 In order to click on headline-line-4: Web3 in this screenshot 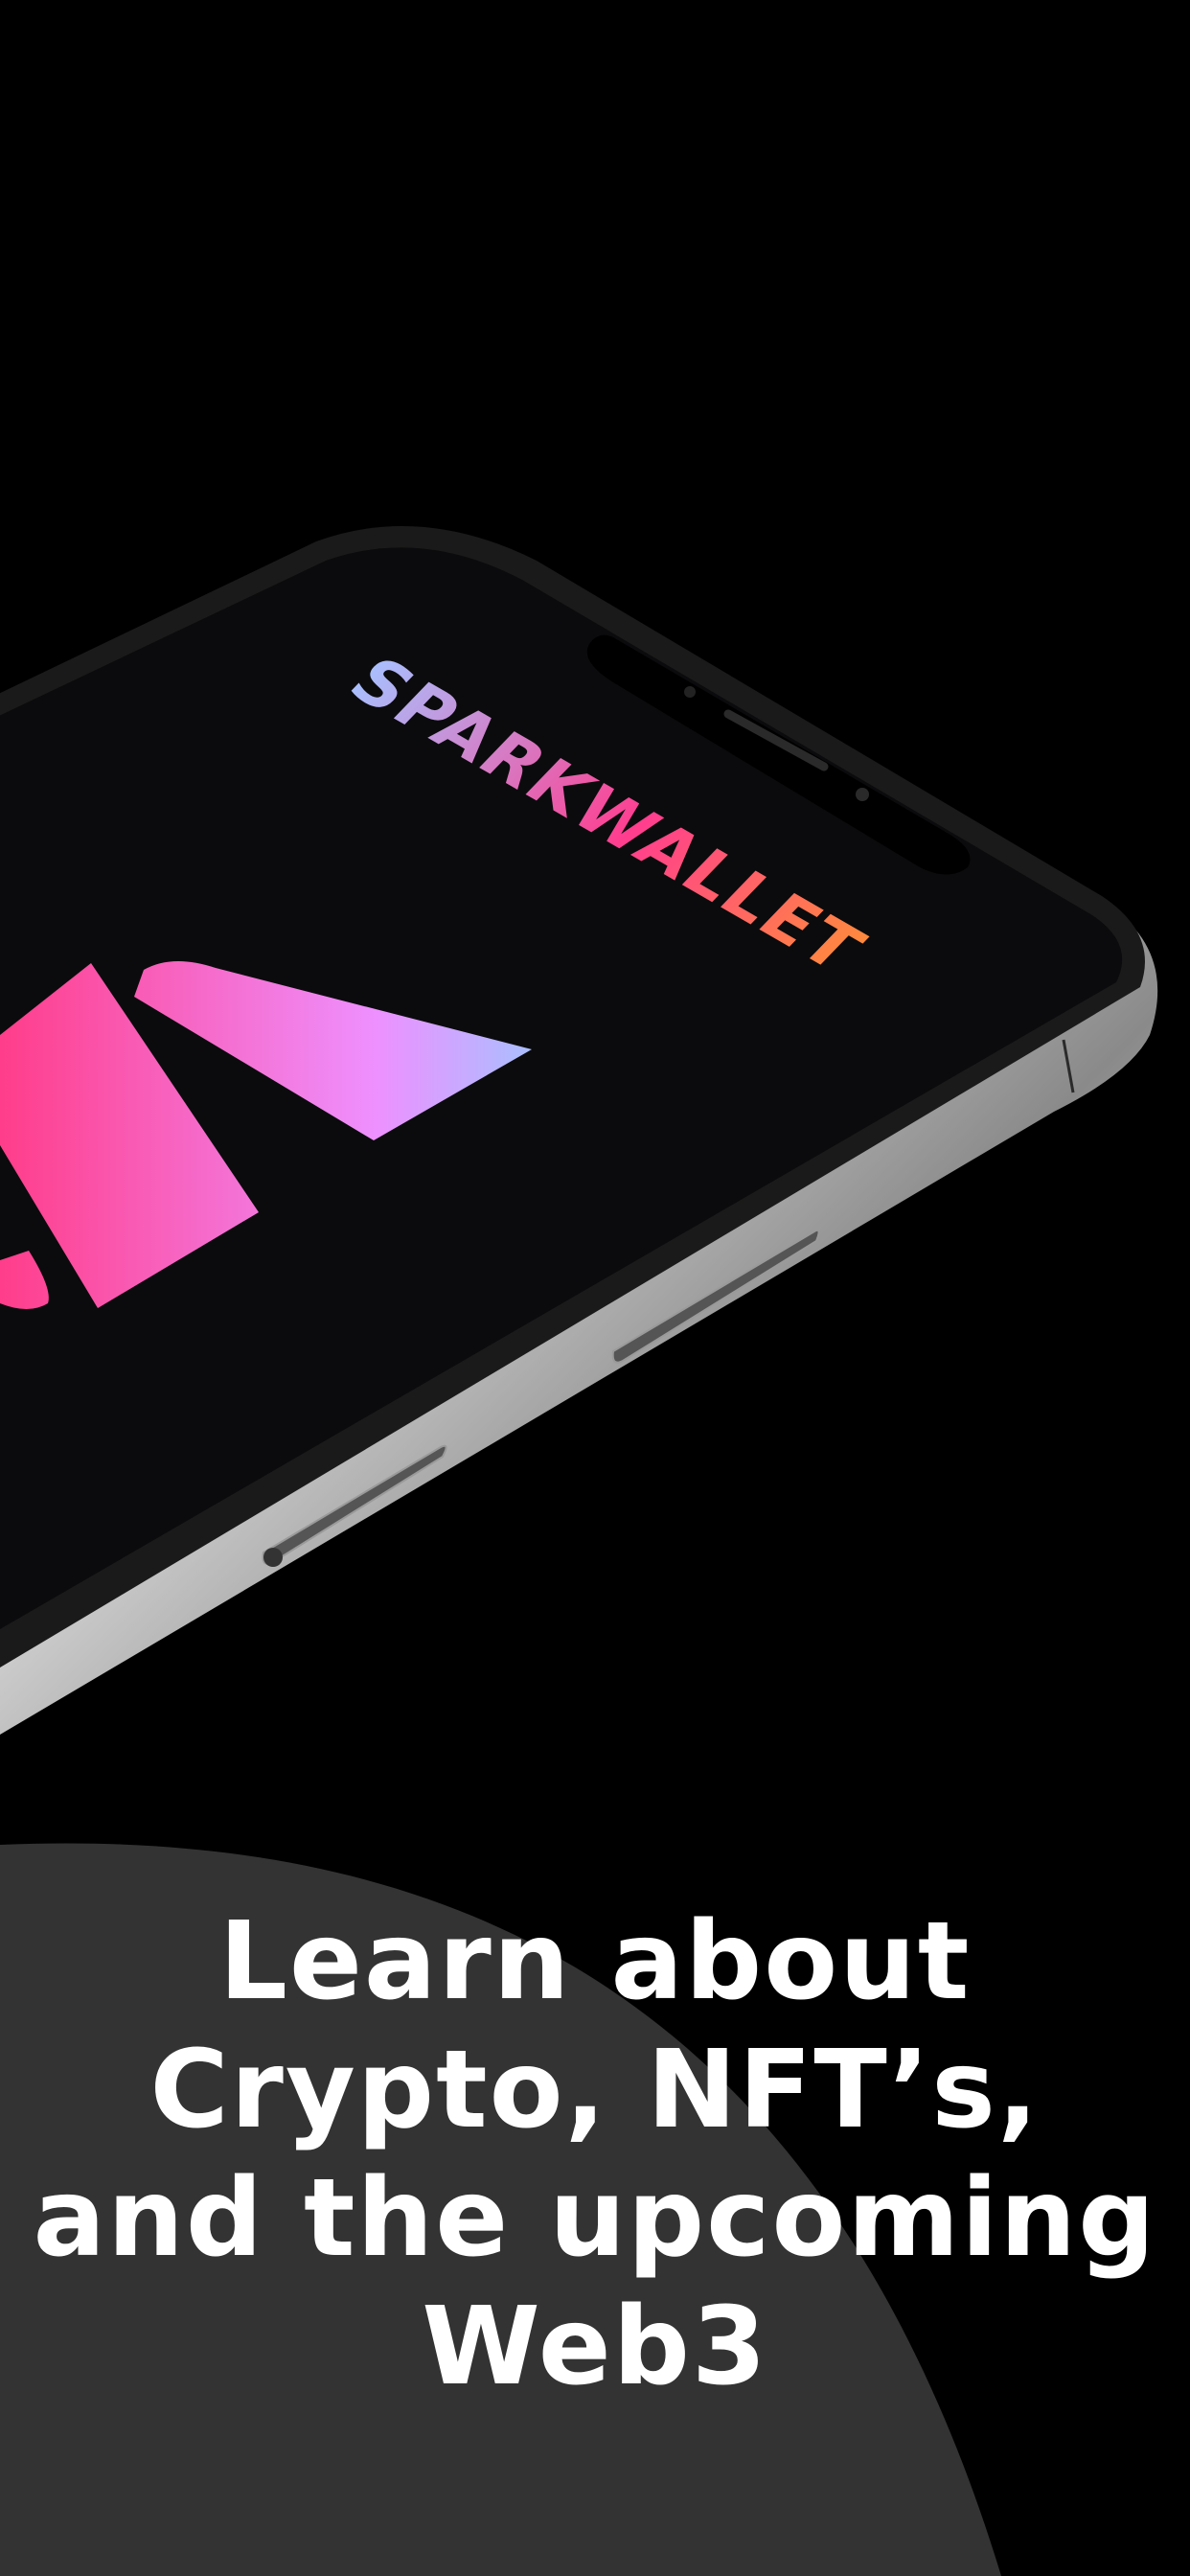, I will do `click(595, 2347)`.